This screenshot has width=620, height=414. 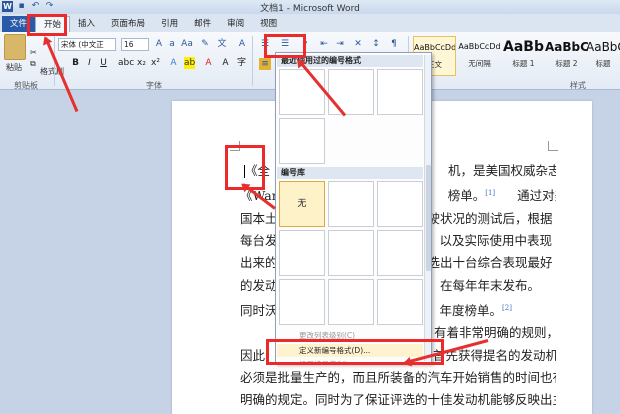 What do you see at coordinates (479, 63) in the screenshot?
I see `style-name: 无间隔` at bounding box center [479, 63].